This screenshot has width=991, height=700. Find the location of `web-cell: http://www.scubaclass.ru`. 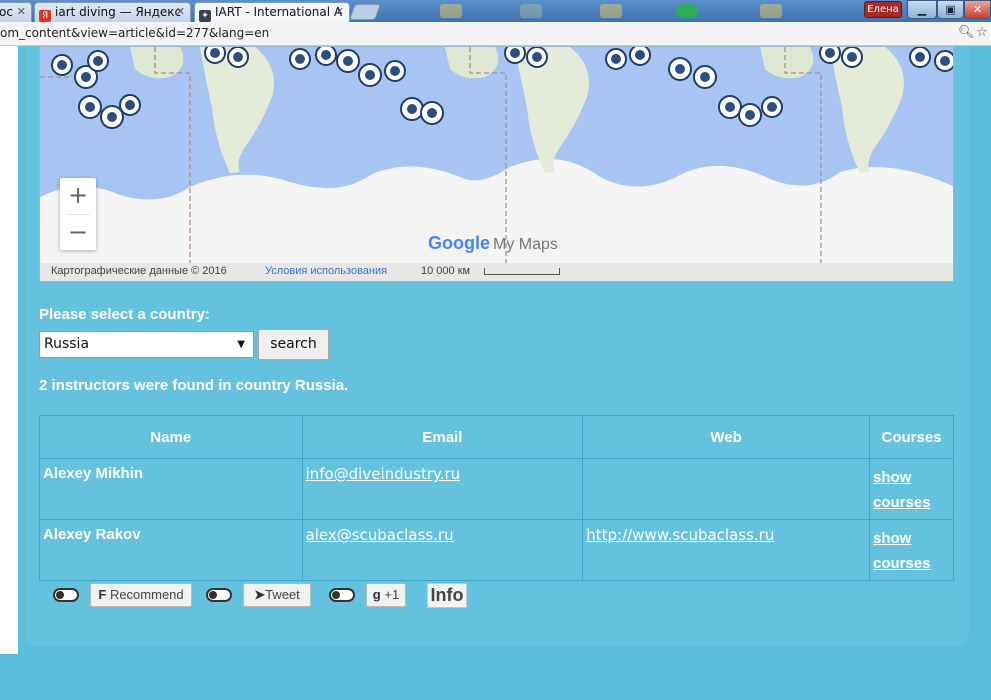

web-cell: http://www.scubaclass.ru is located at coordinates (726, 550).